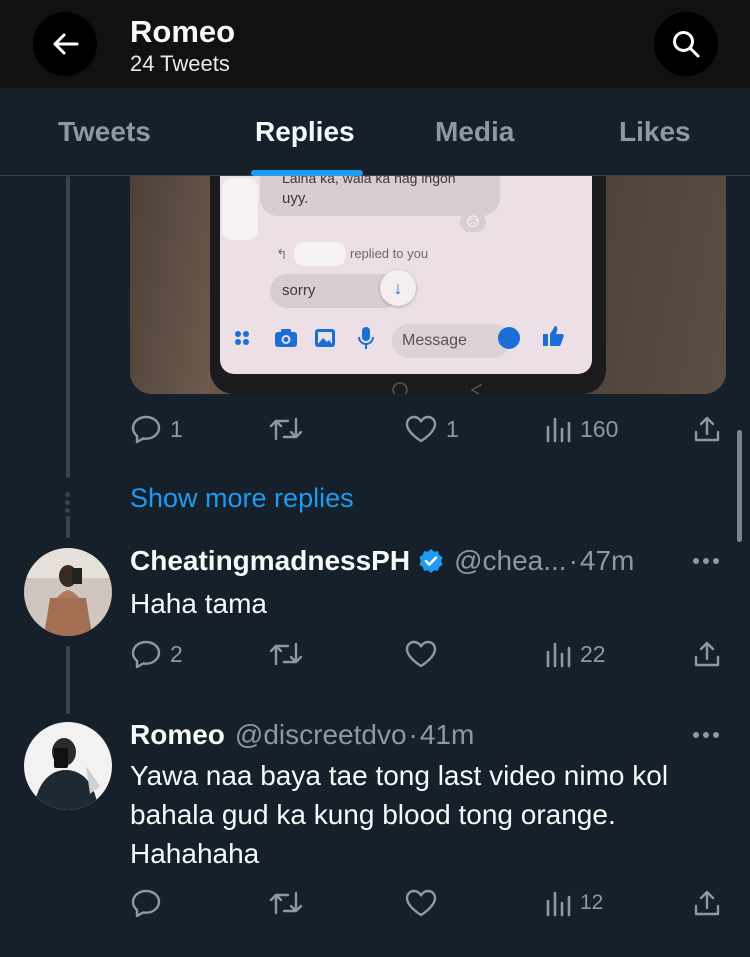 This screenshot has height=957, width=750. What do you see at coordinates (195, 853) in the screenshot?
I see `tweet-text-line: Hahahaha` at bounding box center [195, 853].